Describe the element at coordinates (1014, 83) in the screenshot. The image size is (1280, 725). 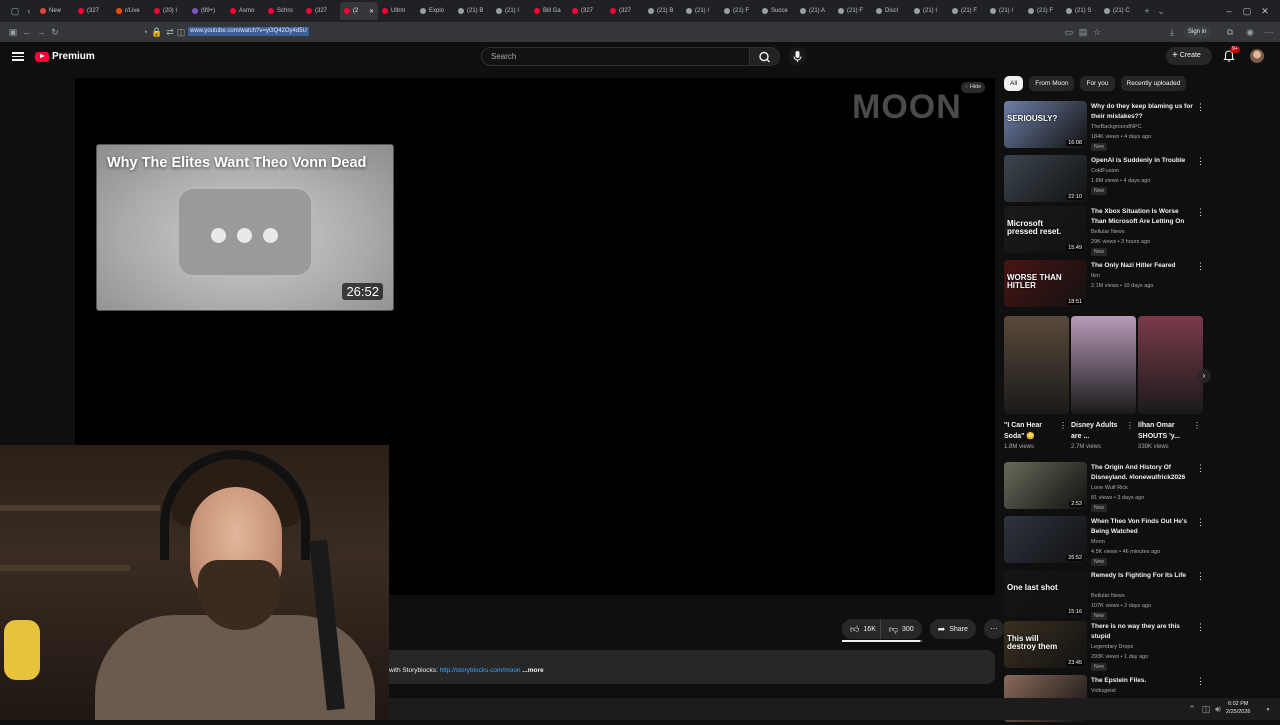
I see `filter-chip: All` at that location.